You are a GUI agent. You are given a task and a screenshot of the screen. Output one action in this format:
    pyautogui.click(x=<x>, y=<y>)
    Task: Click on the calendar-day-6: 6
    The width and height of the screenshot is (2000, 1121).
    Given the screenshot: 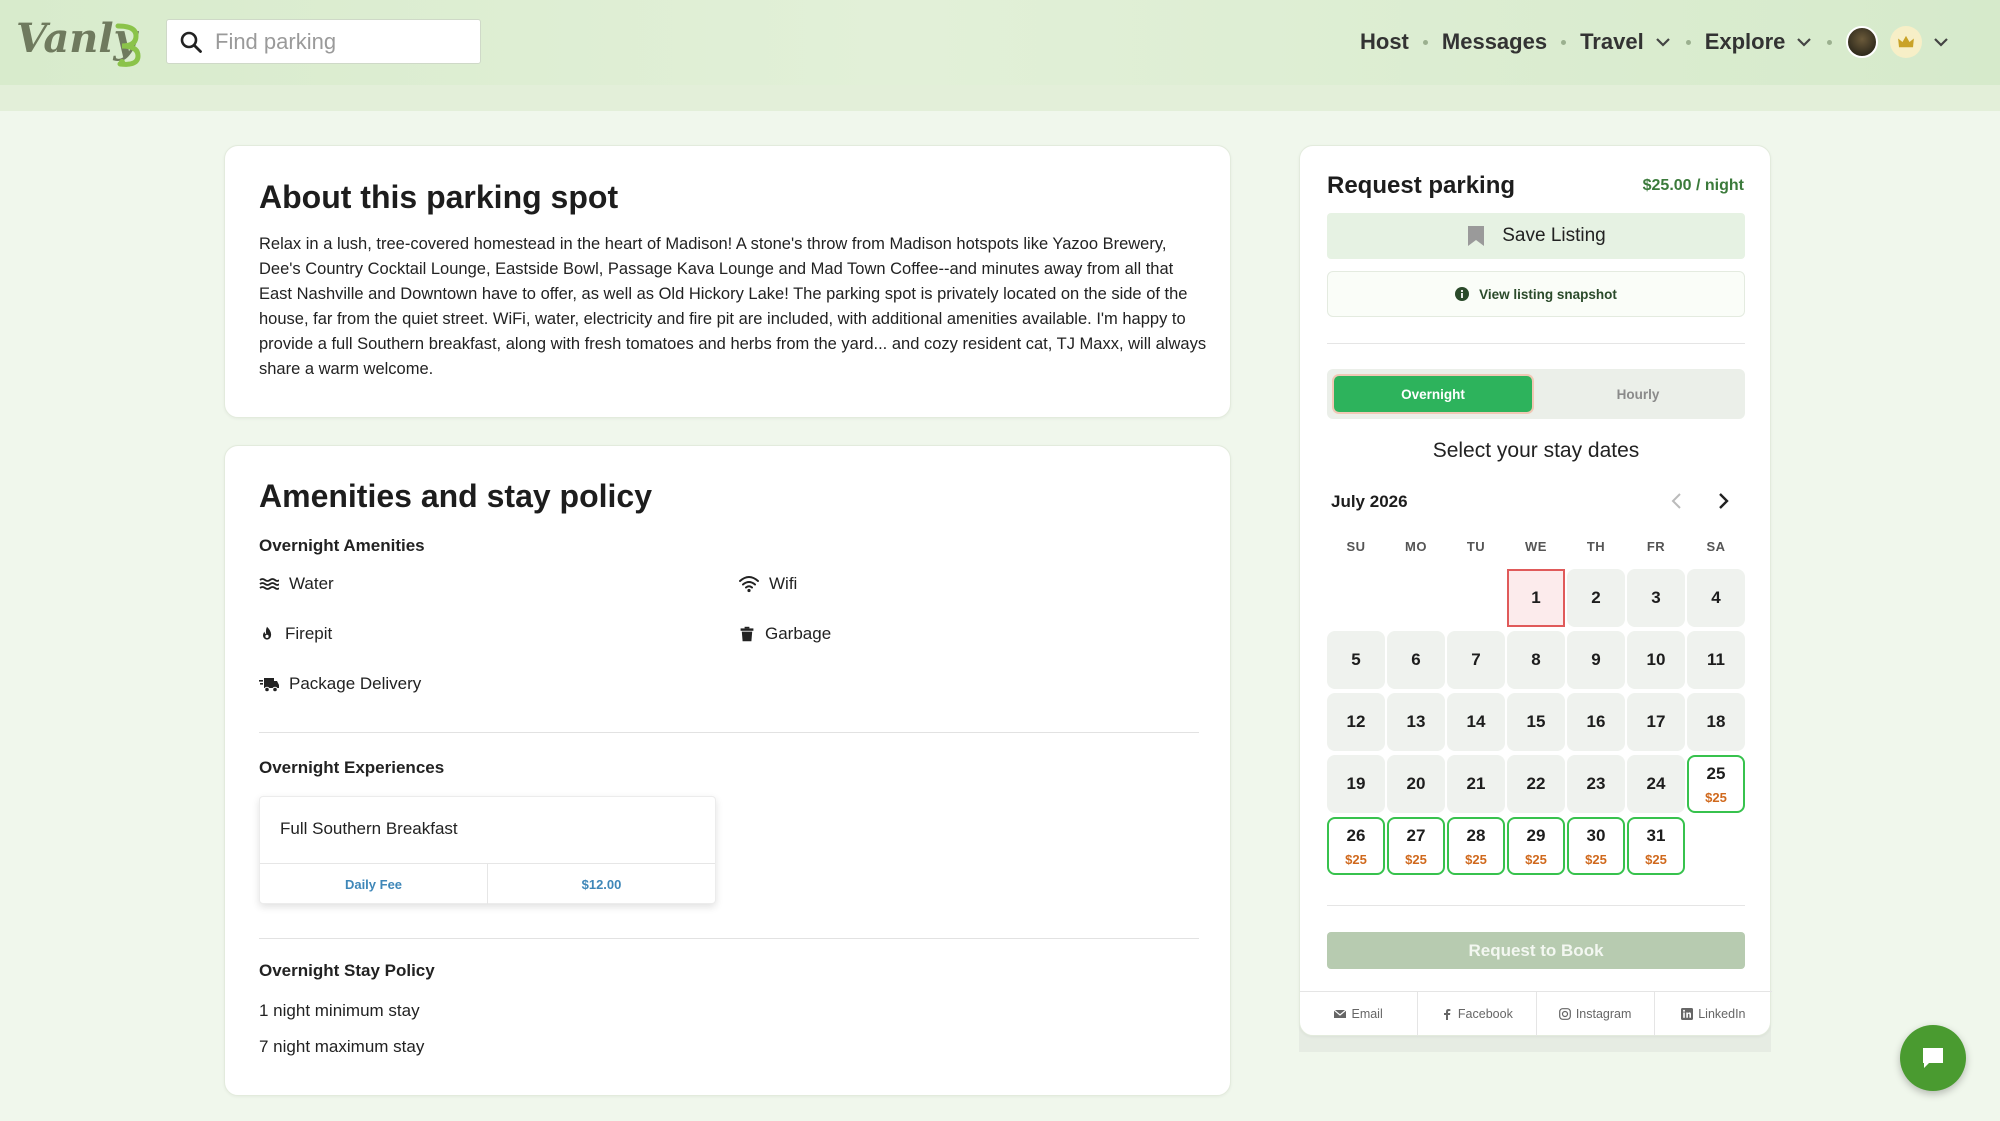 What is the action you would take?
    pyautogui.click(x=1416, y=660)
    